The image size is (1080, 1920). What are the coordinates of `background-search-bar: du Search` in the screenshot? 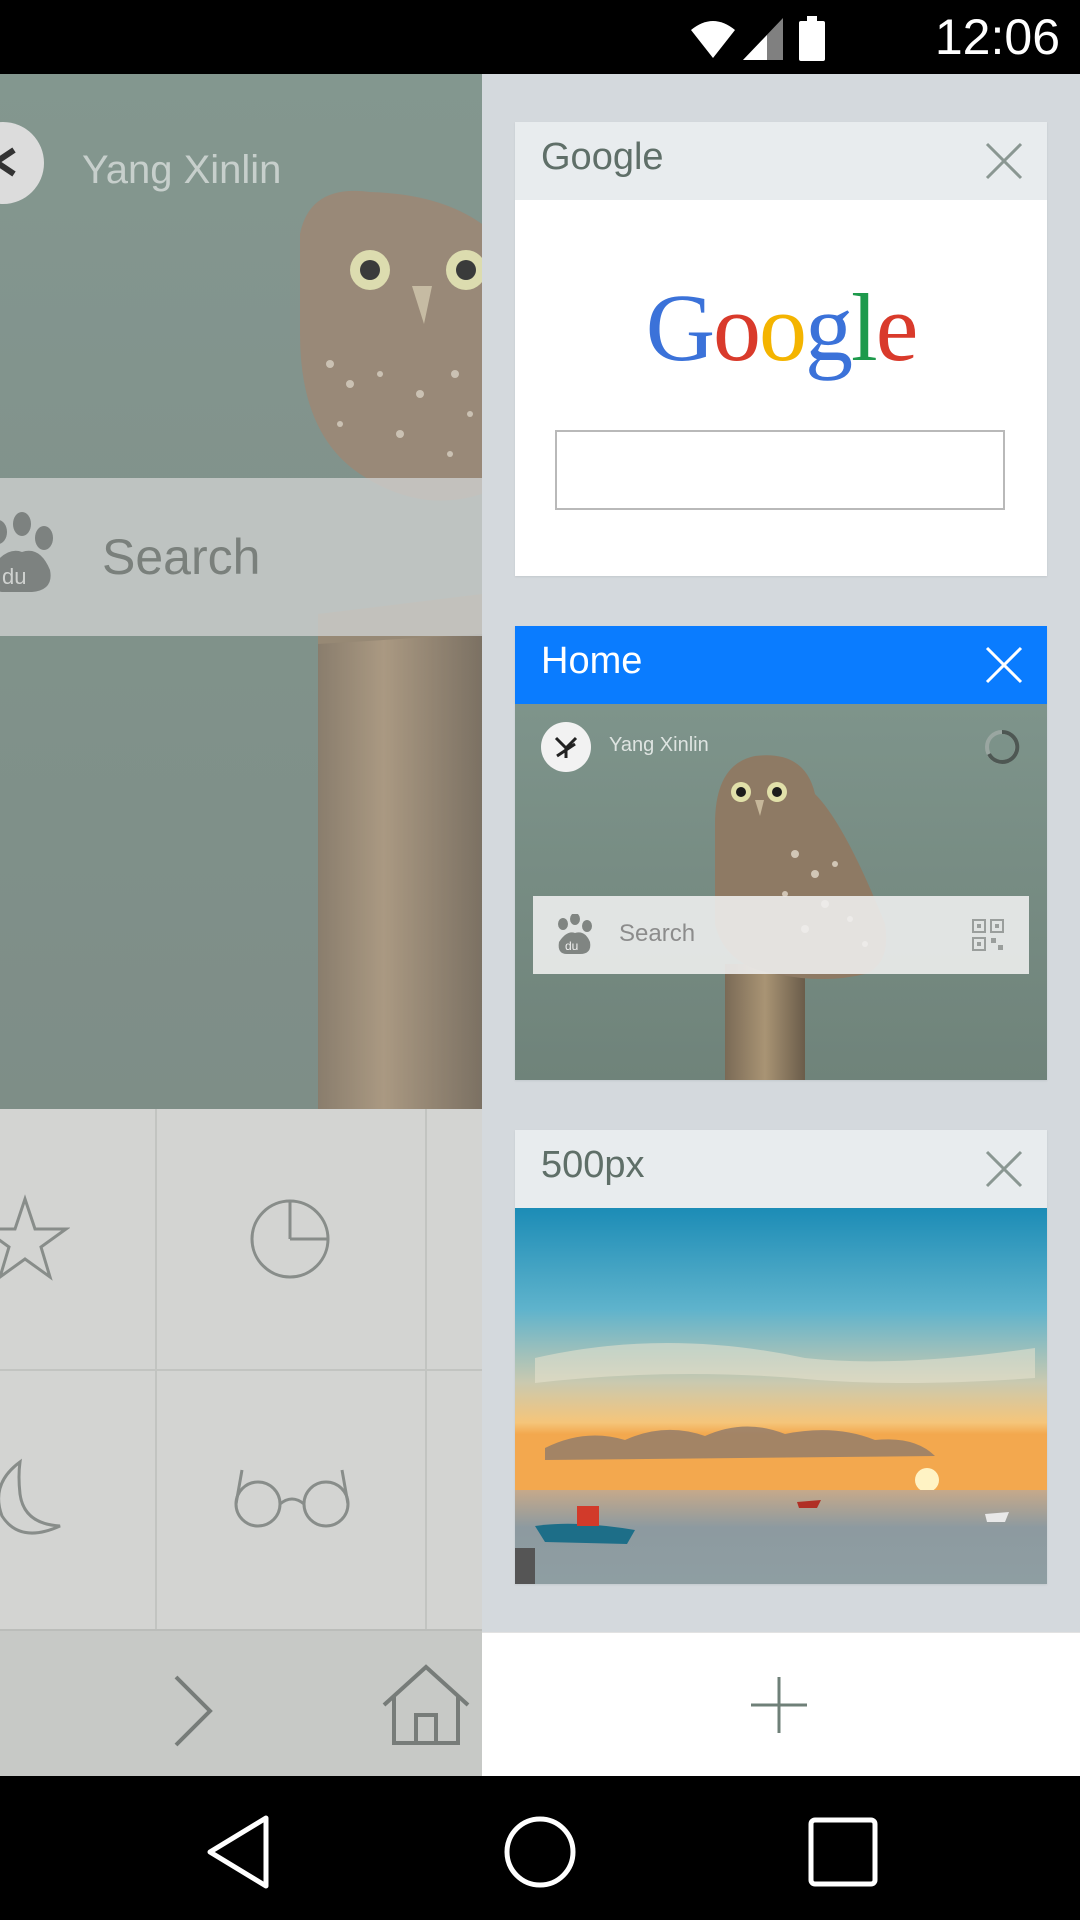 It's located at (241, 557).